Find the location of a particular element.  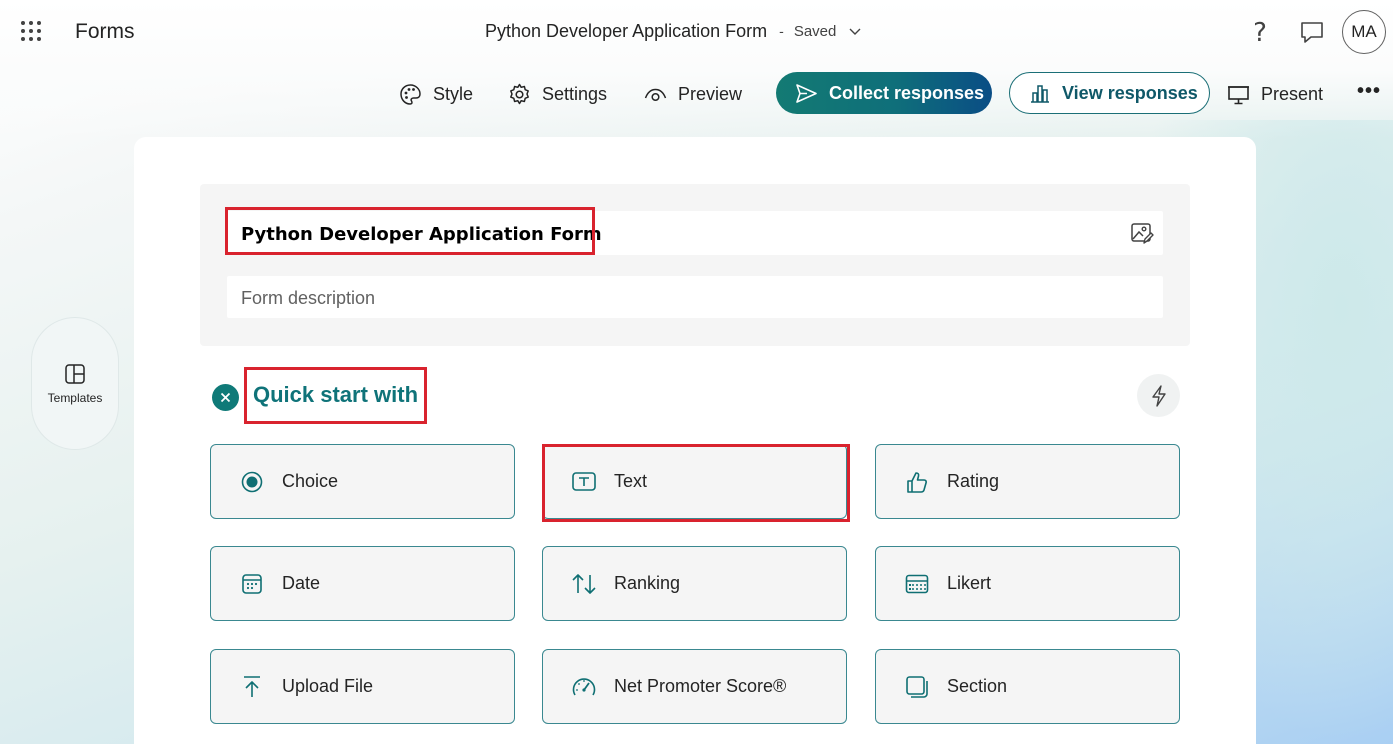

app-name: Forms is located at coordinates (105, 32).